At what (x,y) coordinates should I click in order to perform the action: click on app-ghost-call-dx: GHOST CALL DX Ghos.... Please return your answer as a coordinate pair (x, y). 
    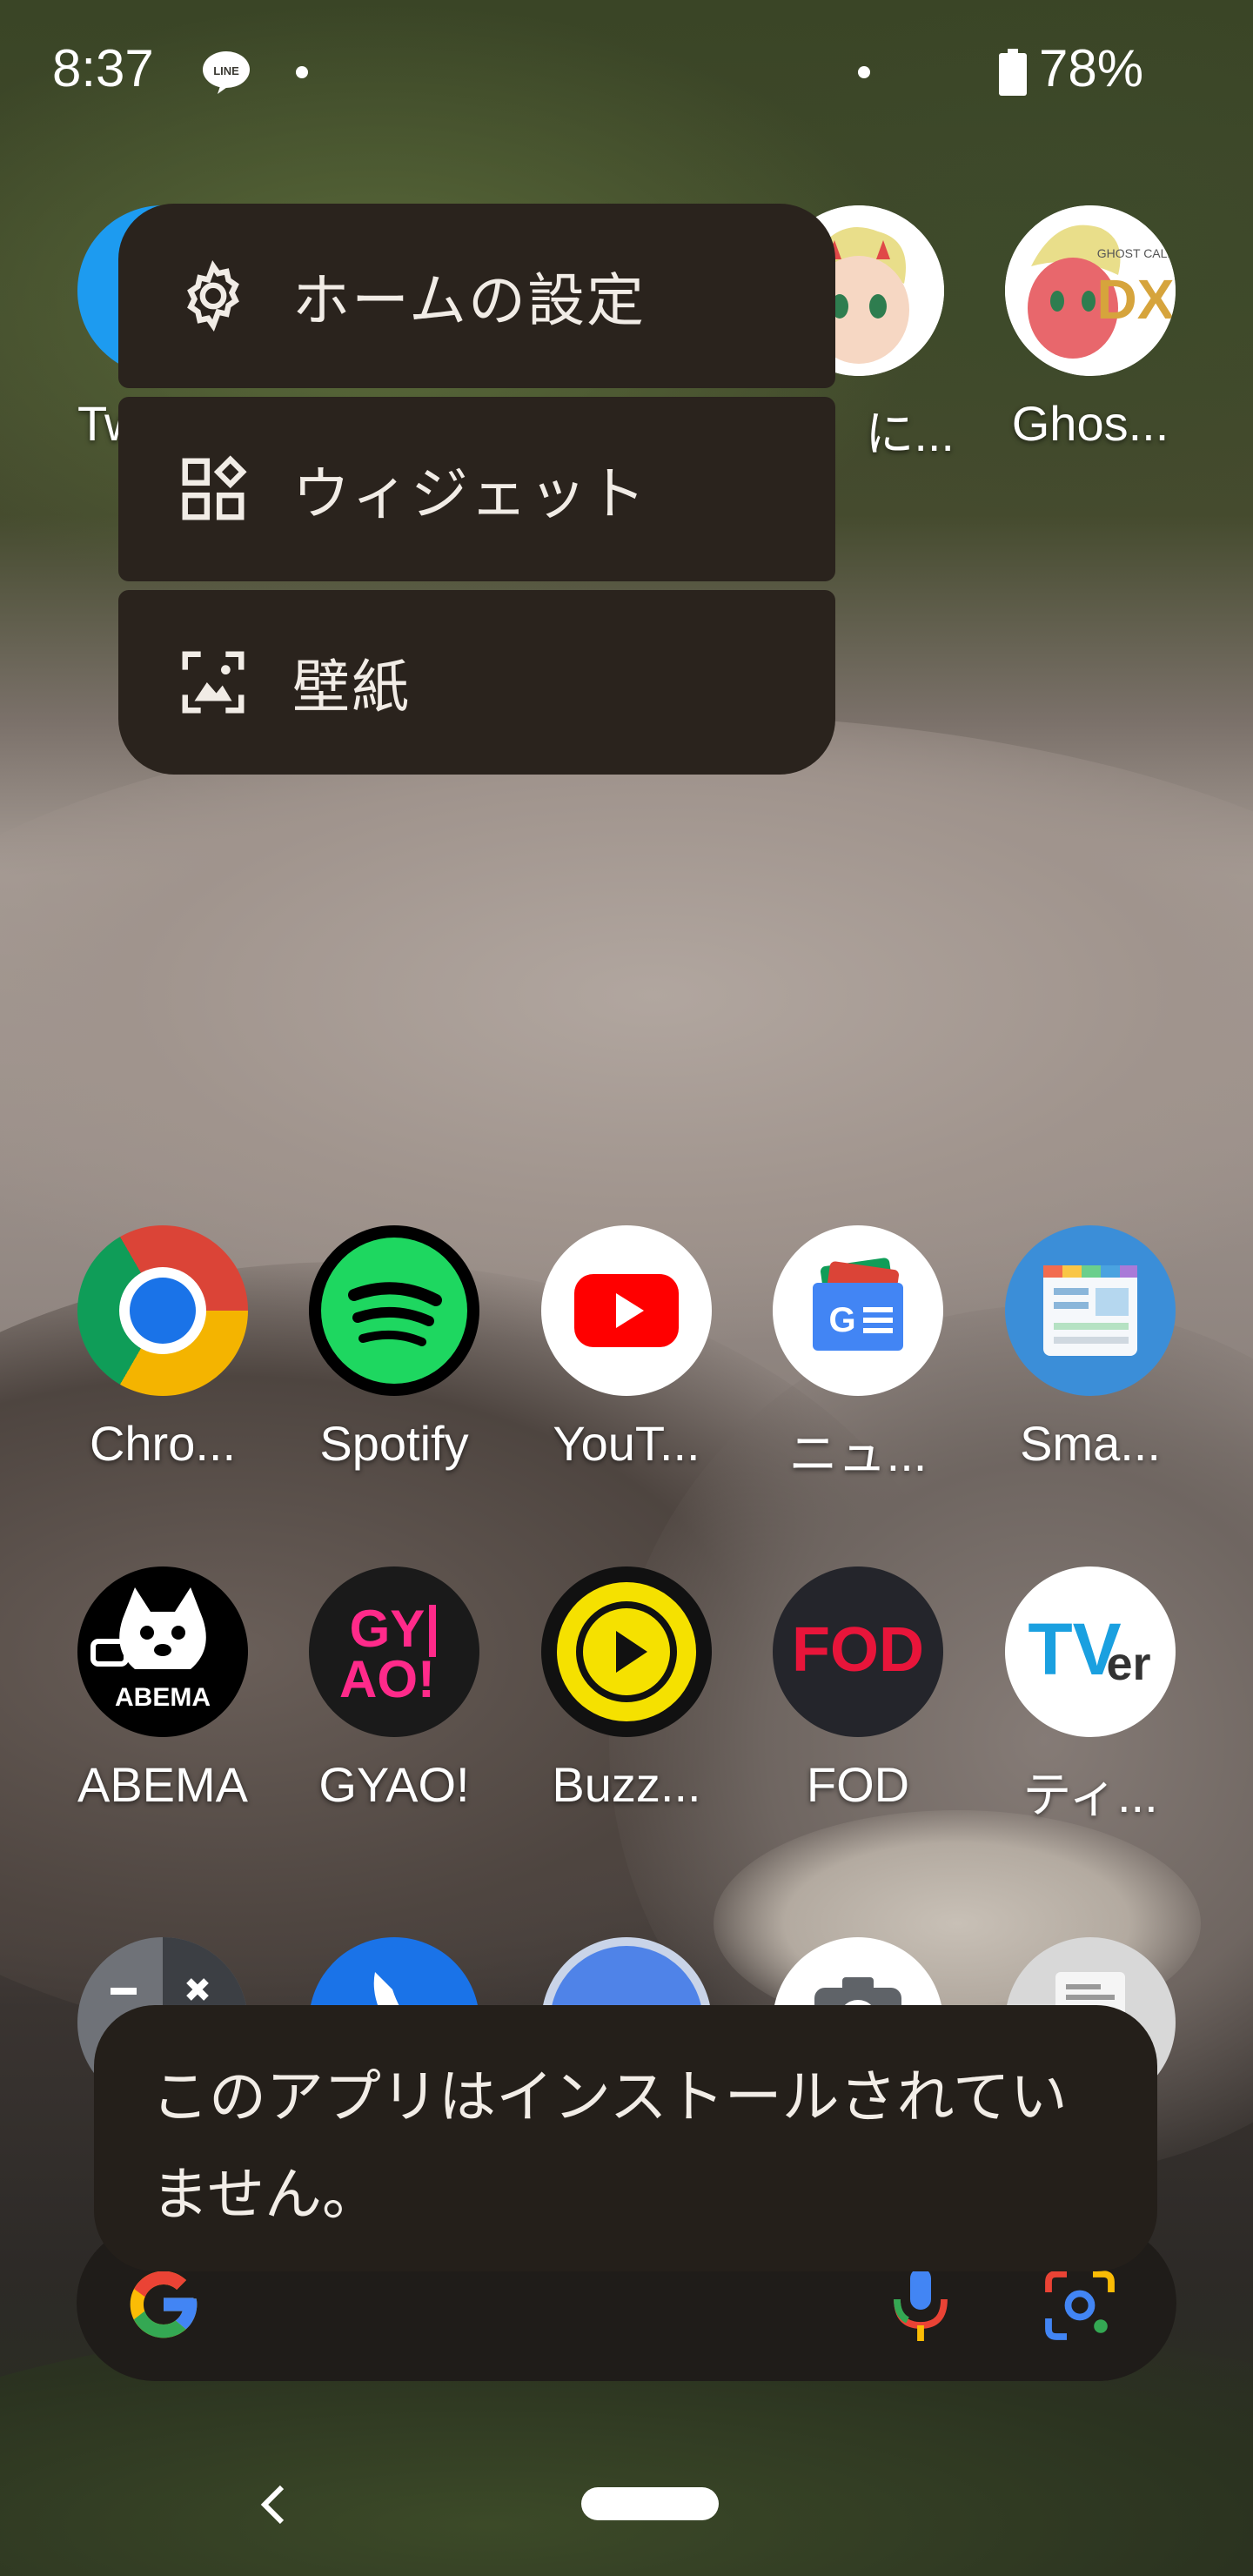
    Looking at the image, I should click on (1090, 328).